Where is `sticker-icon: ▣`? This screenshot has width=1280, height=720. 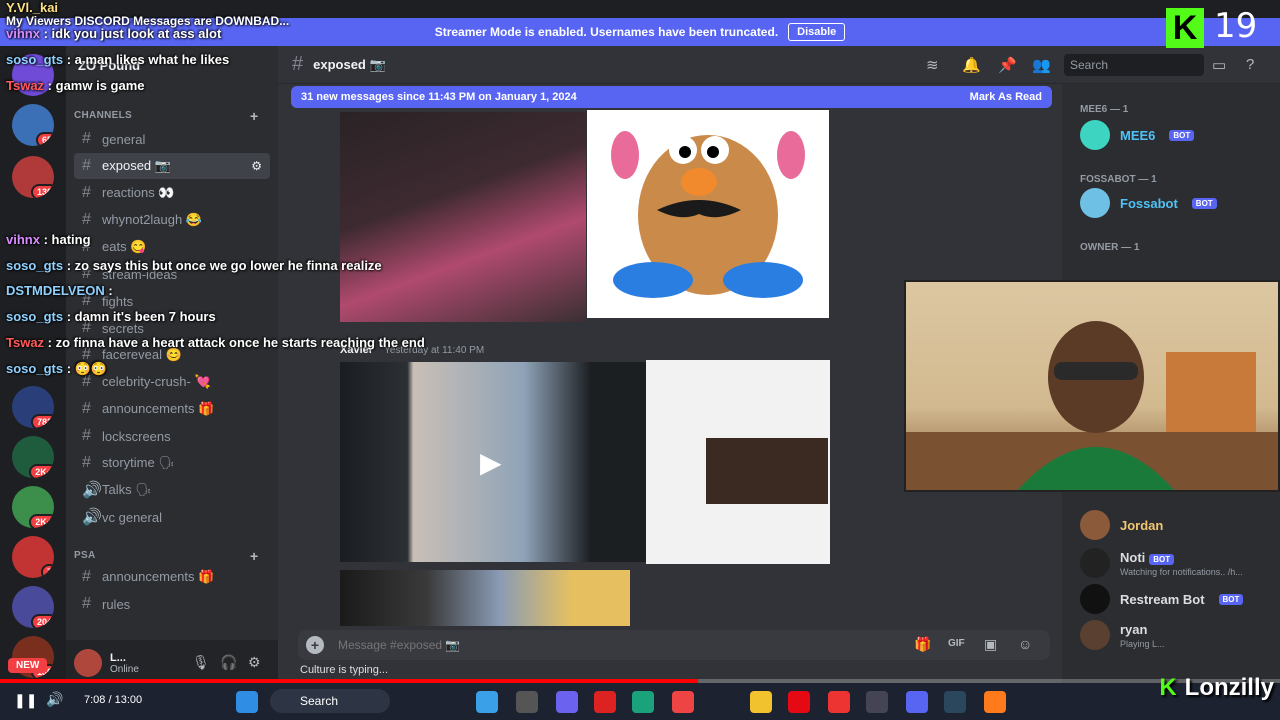 sticker-icon: ▣ is located at coordinates (990, 644).